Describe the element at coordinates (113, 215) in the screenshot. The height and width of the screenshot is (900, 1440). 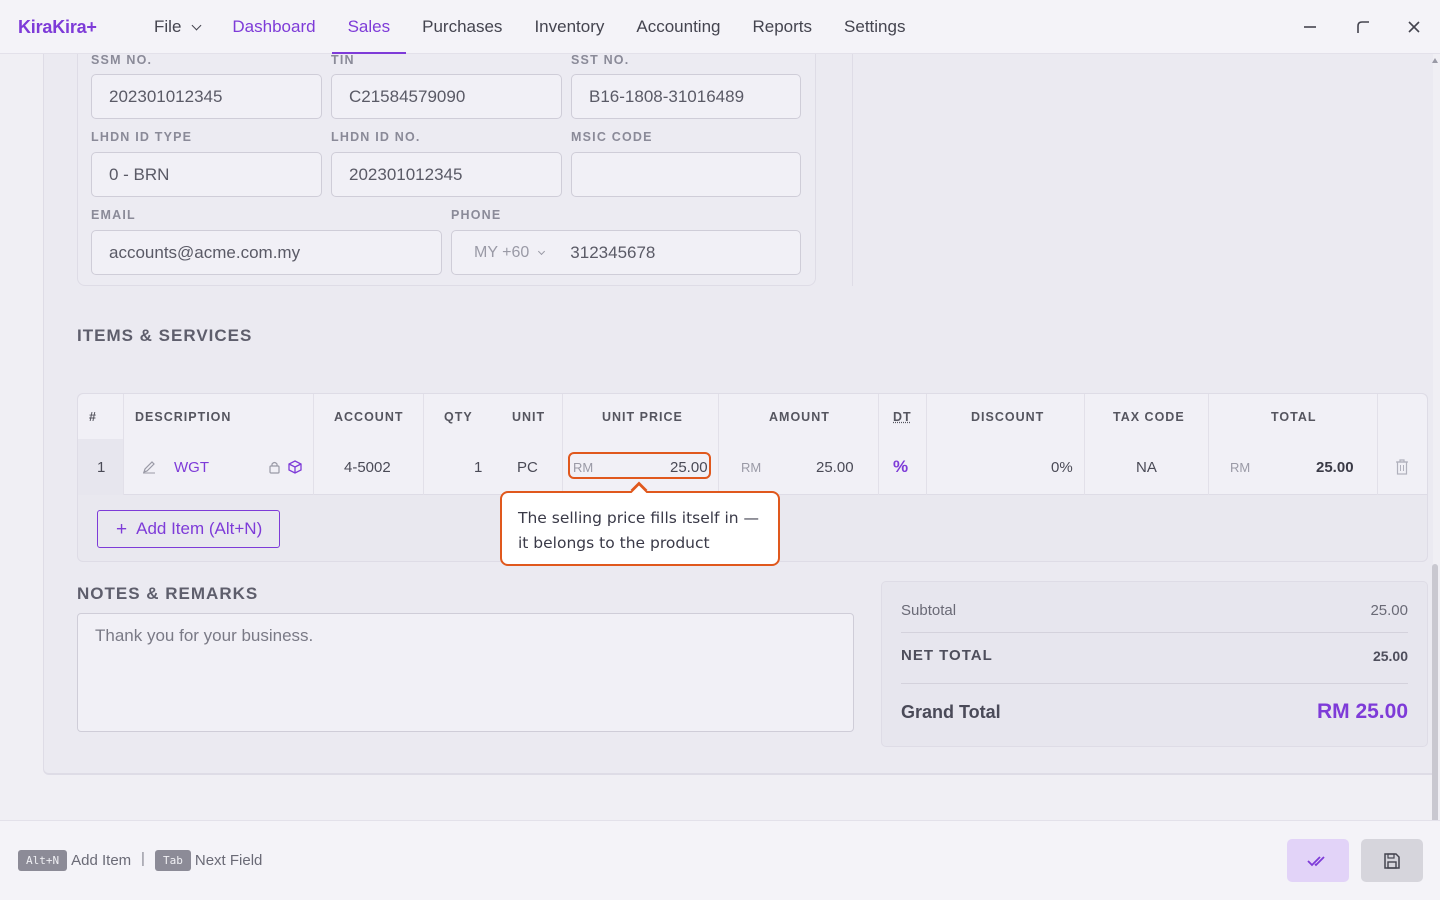
I see `email-label: EMAIL` at that location.